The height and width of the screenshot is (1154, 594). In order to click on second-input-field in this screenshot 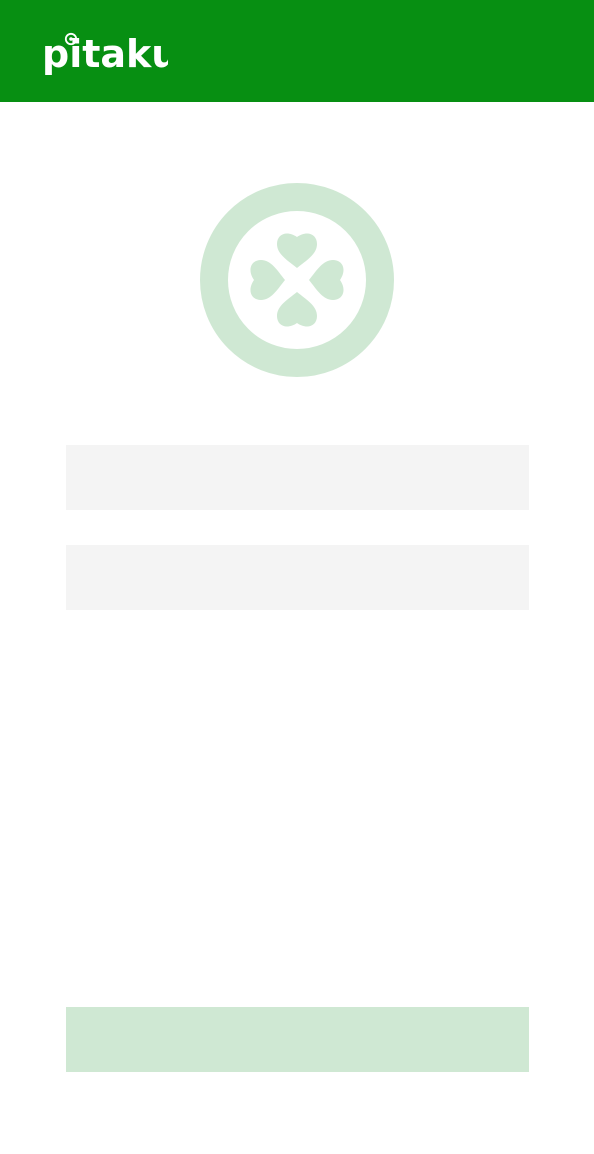, I will do `click(297, 577)`.